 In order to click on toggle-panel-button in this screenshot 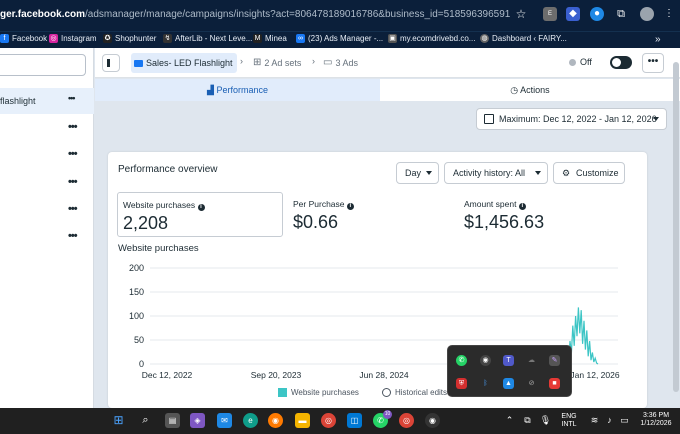, I will do `click(111, 63)`.